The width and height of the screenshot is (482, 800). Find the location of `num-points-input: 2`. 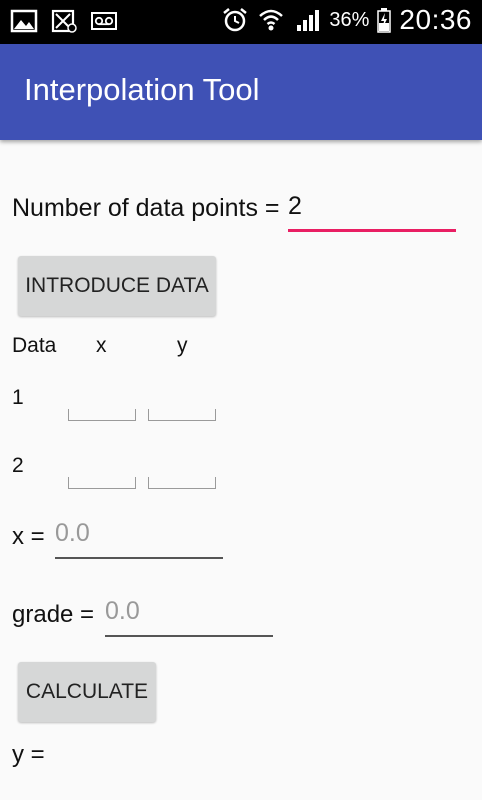

num-points-input: 2 is located at coordinates (372, 212).